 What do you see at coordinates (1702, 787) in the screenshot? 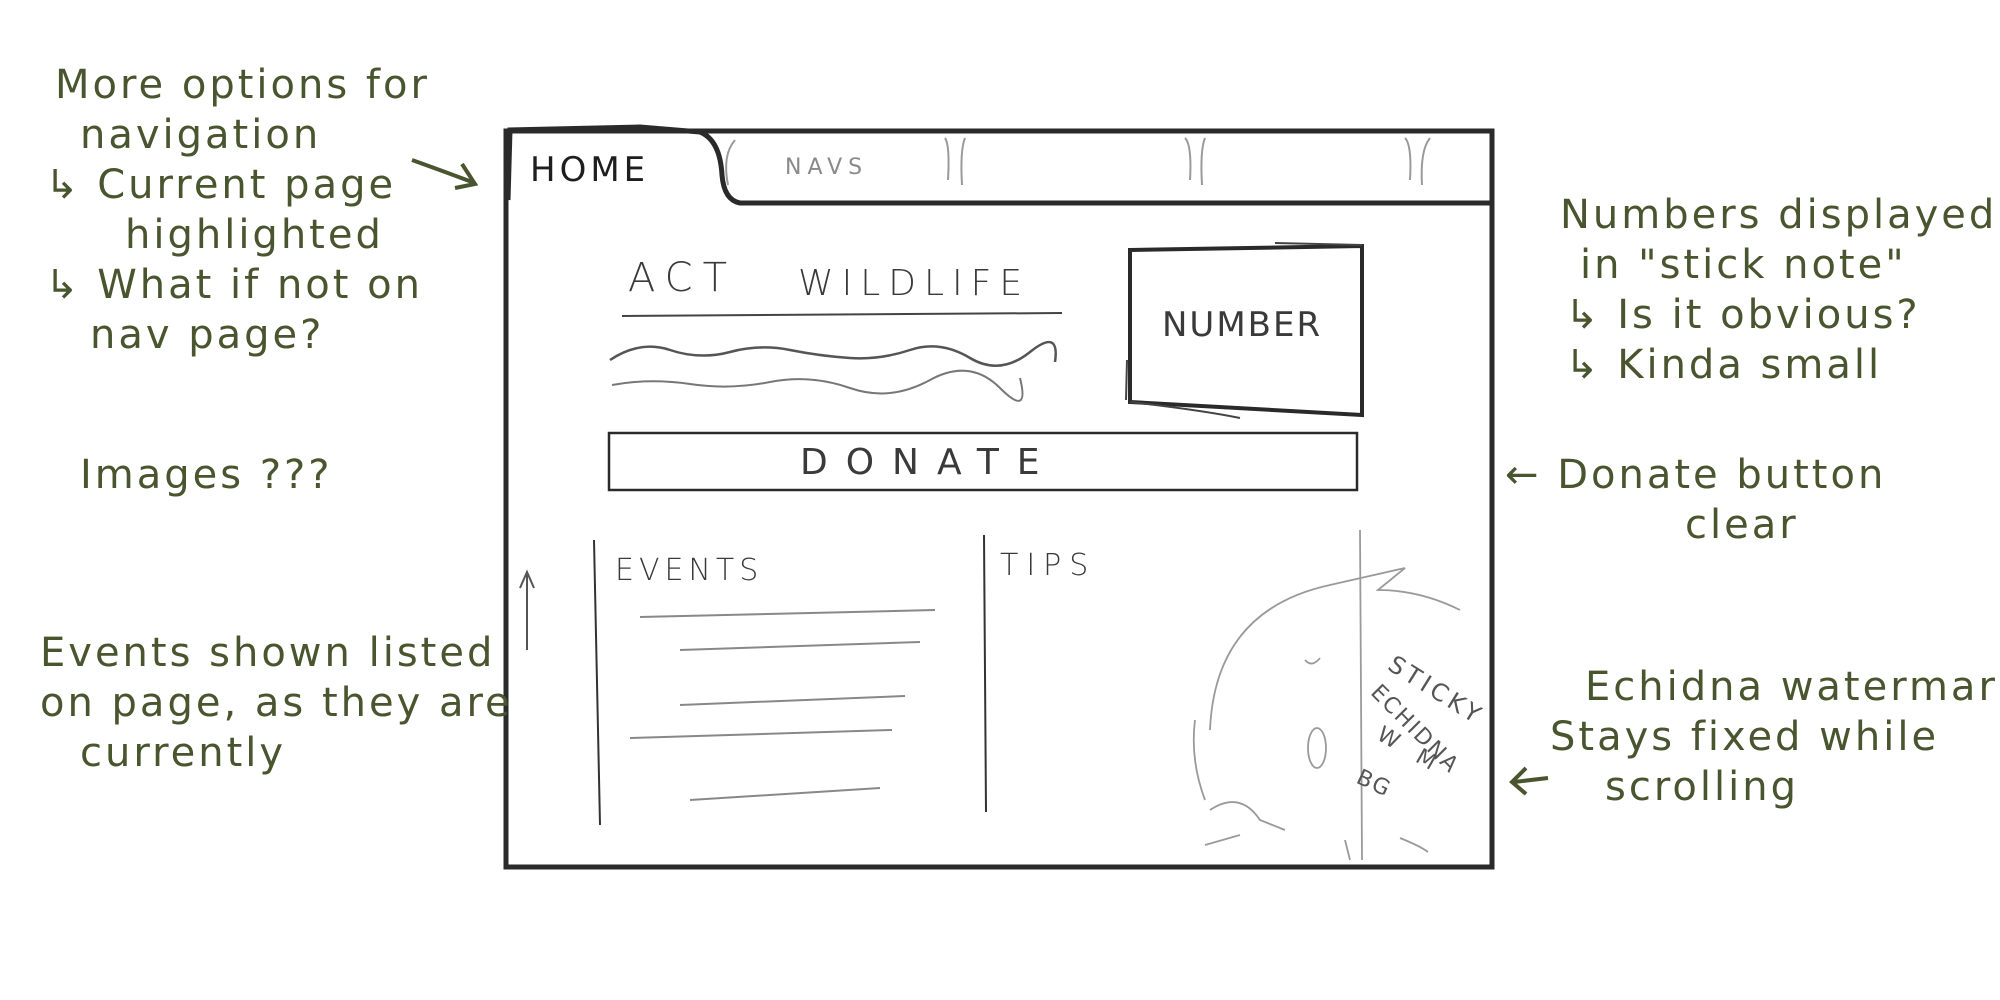
I see `echidna-annotation-line: scrolling` at bounding box center [1702, 787].